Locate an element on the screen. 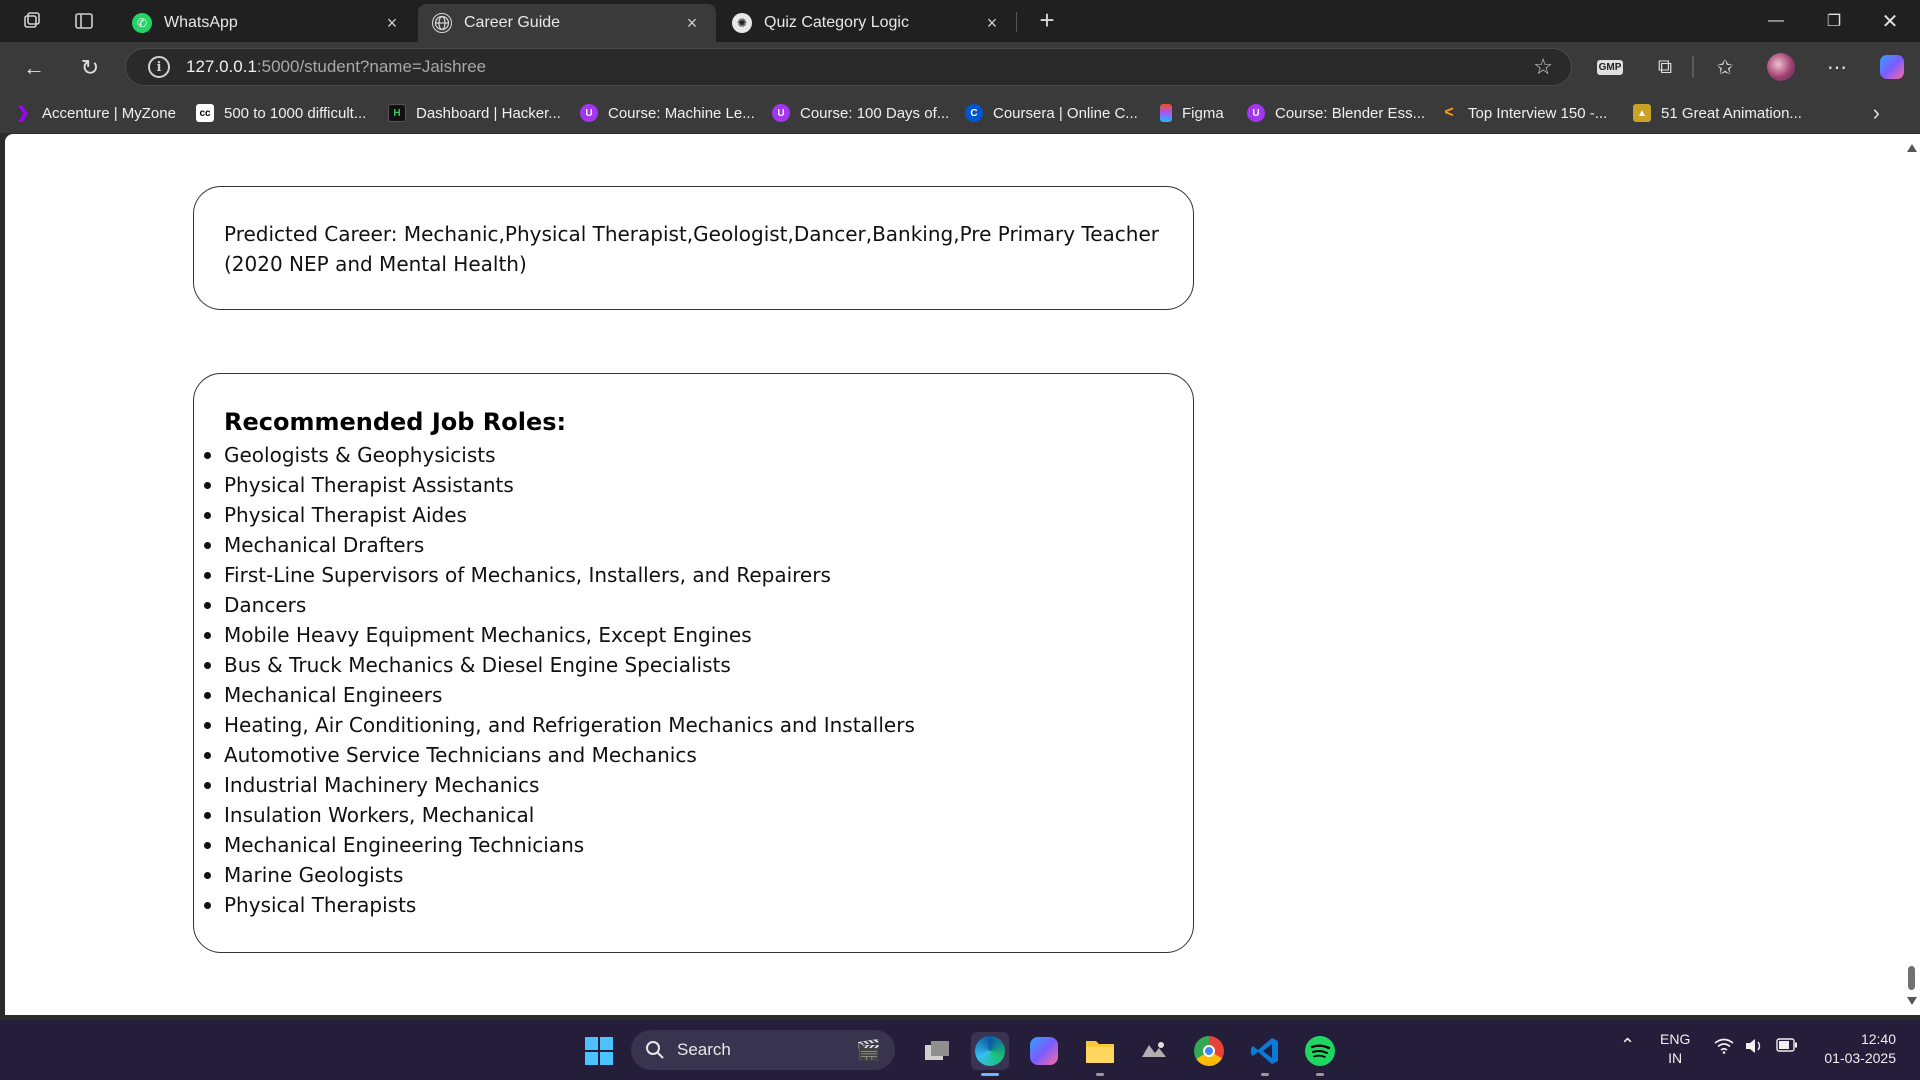 The image size is (1920, 1080). favorite-star-icon: ☆ is located at coordinates (1543, 67).